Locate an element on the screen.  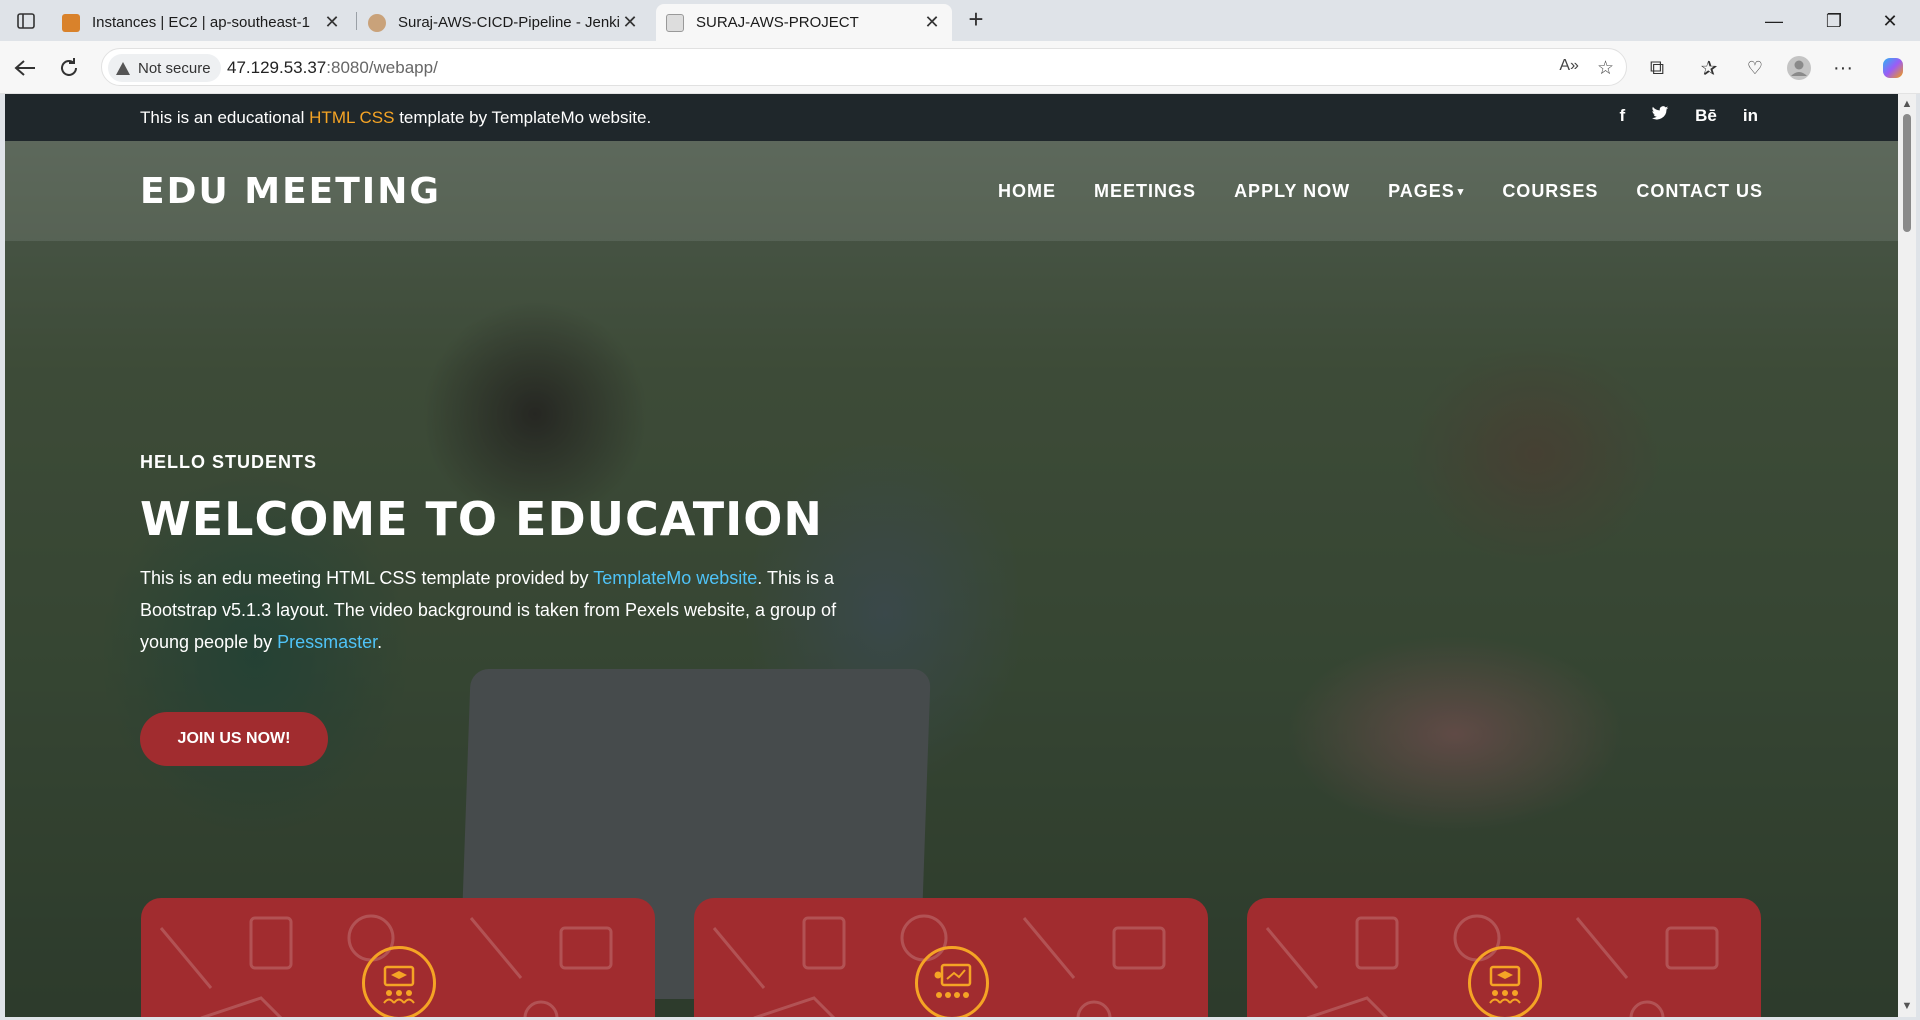
note-highlight: HTML CSS is located at coordinates (352, 117).